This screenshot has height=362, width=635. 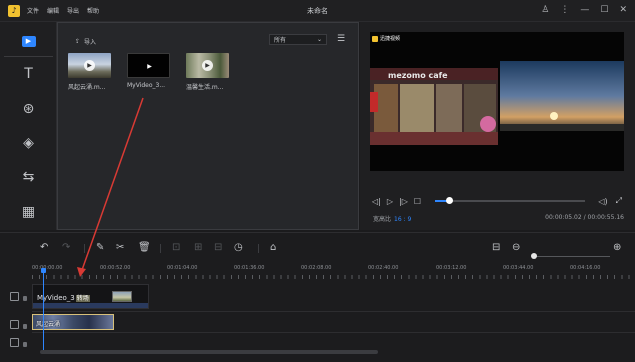 What do you see at coordinates (90, 296) in the screenshot?
I see `video-clip: MyVideo_3 转场` at bounding box center [90, 296].